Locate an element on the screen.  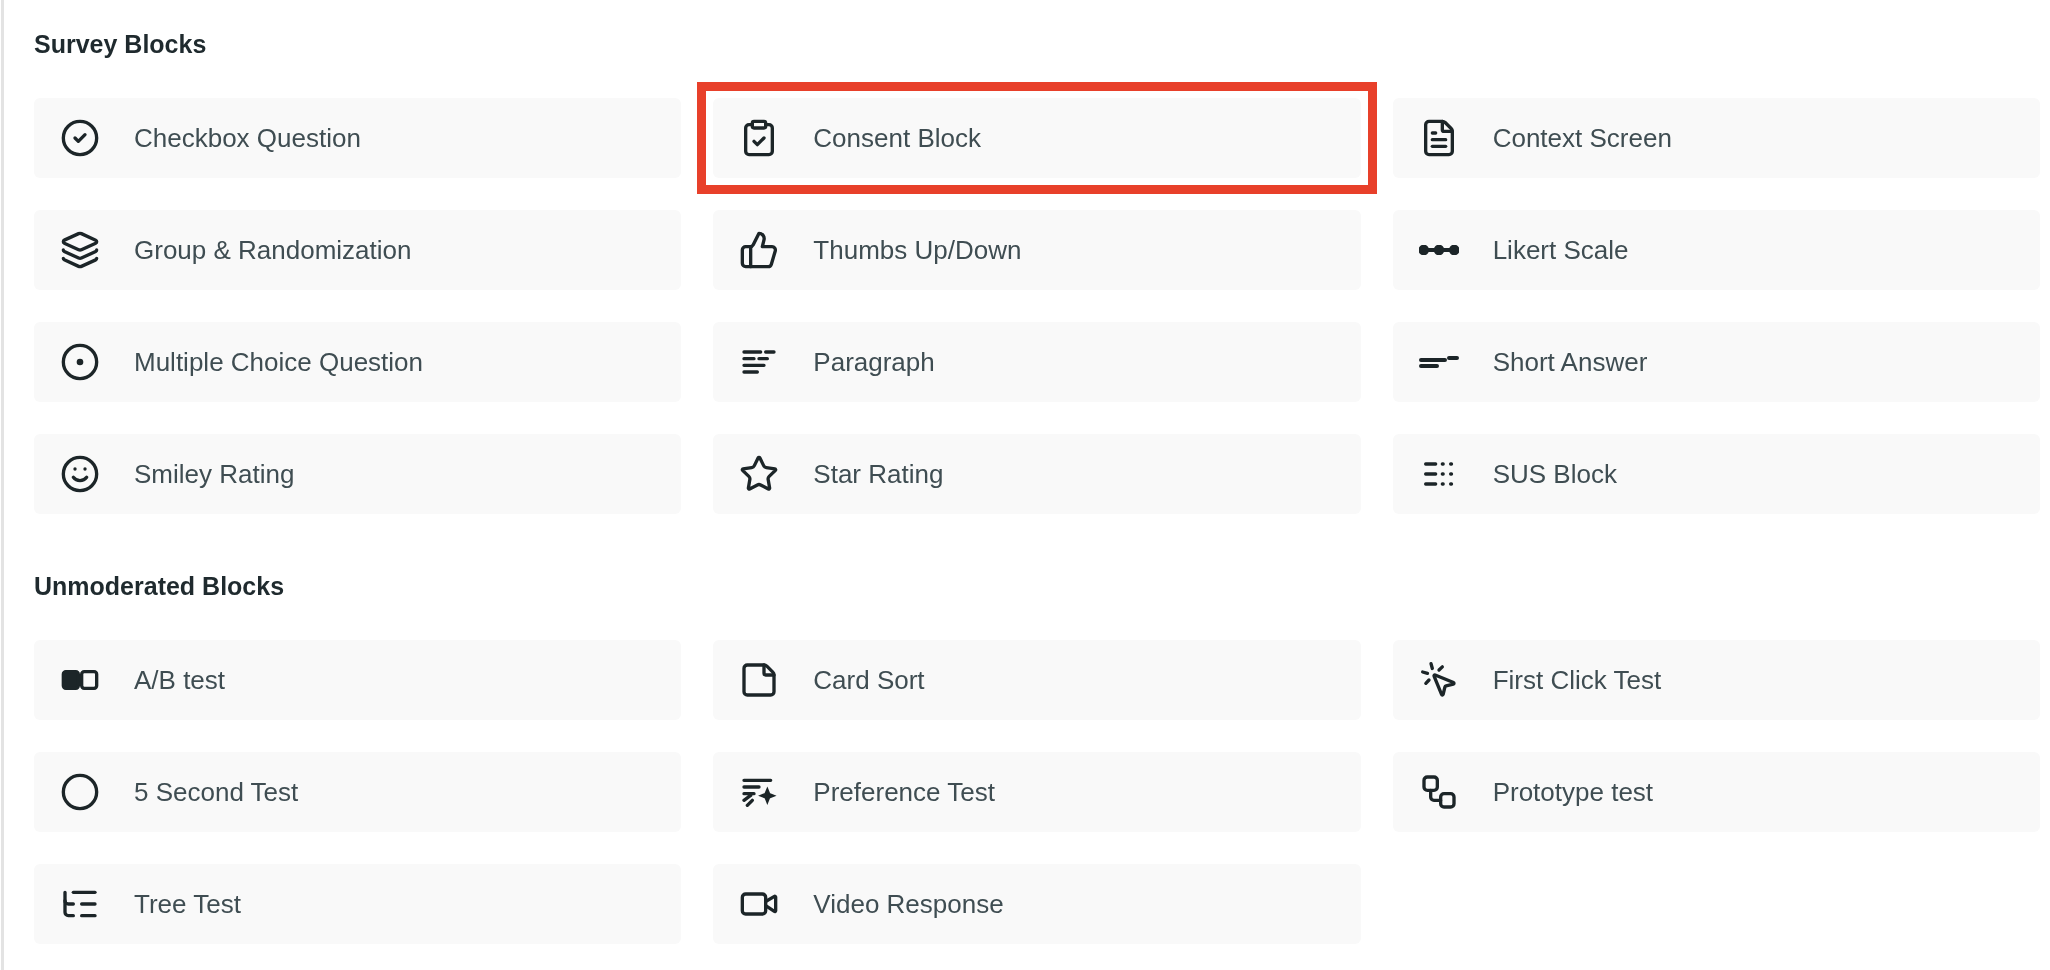
block-option: Likert Scale is located at coordinates (1716, 250).